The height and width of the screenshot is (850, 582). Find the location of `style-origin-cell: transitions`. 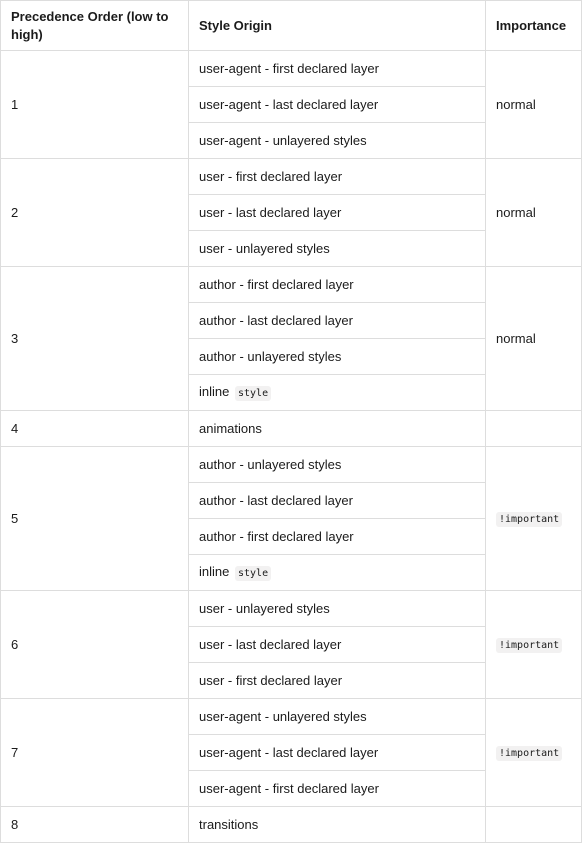

style-origin-cell: transitions is located at coordinates (337, 824).